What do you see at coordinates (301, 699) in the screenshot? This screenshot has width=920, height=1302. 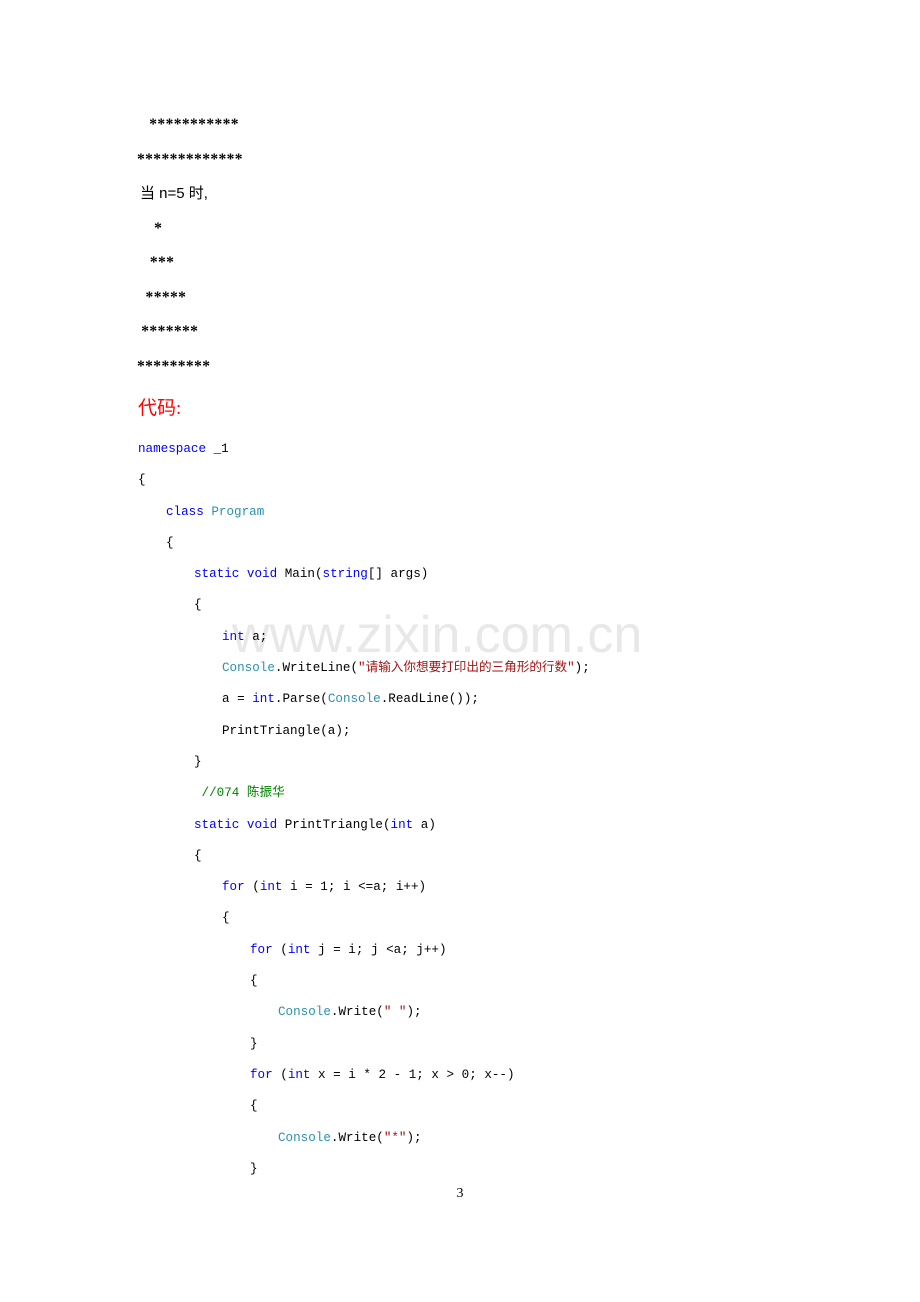 I see `code-token: .Parse(` at bounding box center [301, 699].